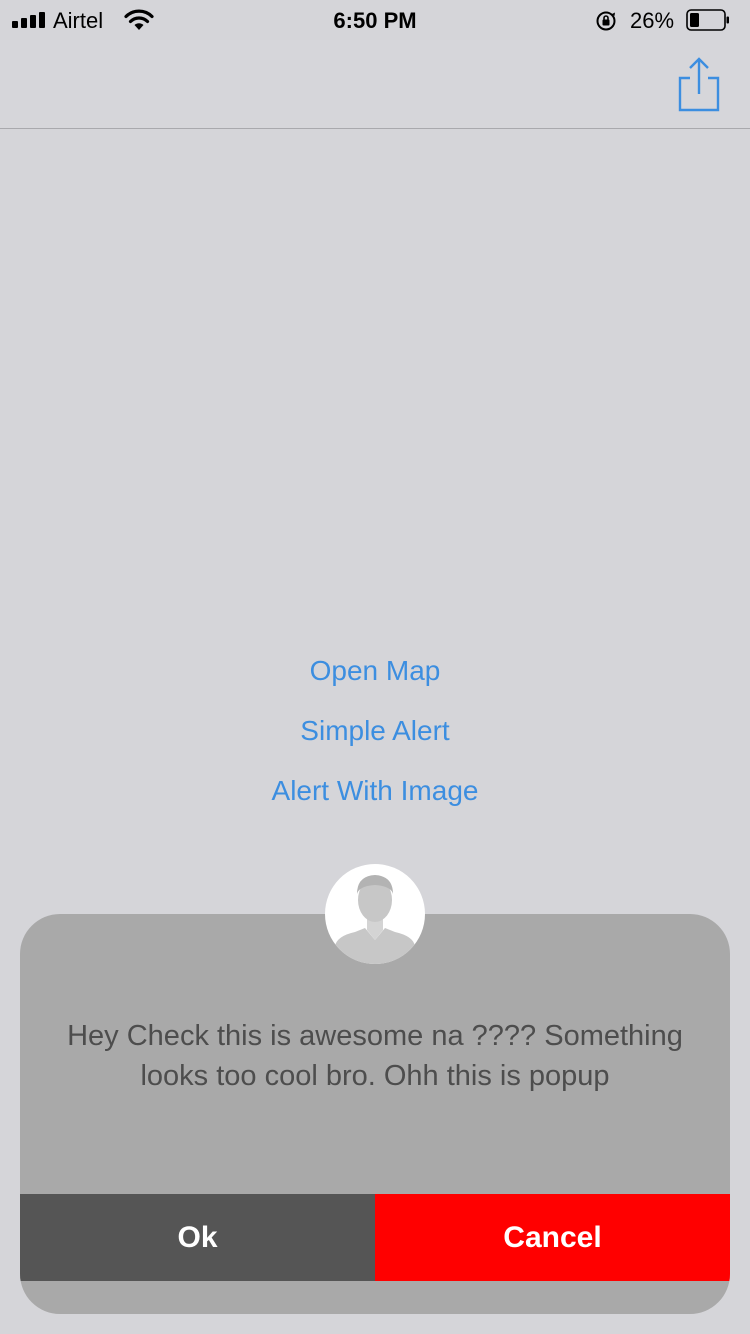 This screenshot has height=1334, width=750. What do you see at coordinates (652, 20) in the screenshot?
I see `battery-percent: 26%` at bounding box center [652, 20].